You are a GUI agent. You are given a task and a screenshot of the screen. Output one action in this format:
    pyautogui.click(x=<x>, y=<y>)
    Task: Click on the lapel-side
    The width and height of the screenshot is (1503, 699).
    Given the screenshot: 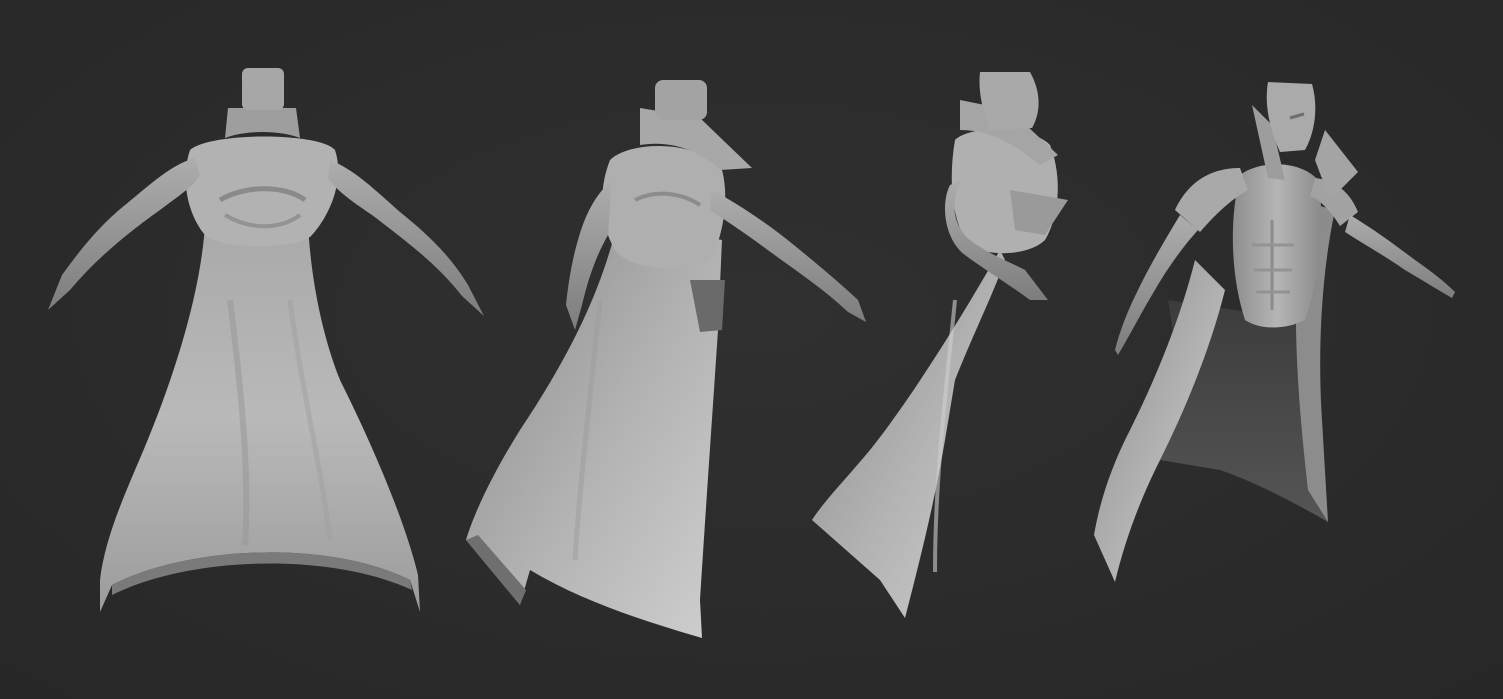 What is the action you would take?
    pyautogui.click(x=1039, y=212)
    